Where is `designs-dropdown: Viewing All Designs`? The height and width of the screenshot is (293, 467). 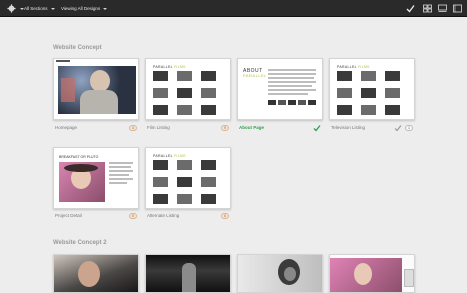 designs-dropdown: Viewing All Designs is located at coordinates (84, 9).